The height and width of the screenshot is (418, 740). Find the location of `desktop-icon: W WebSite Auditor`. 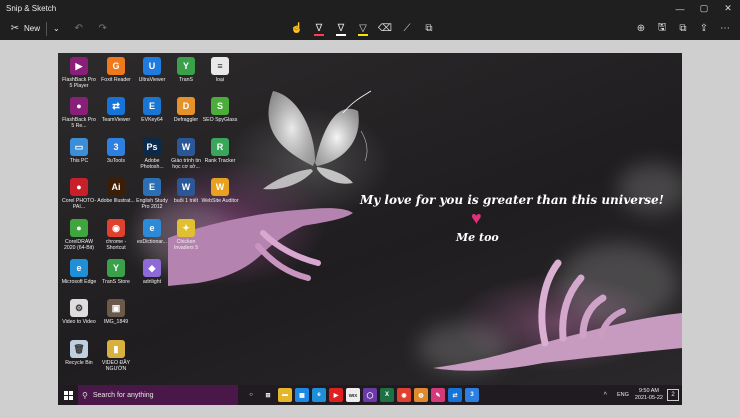

desktop-icon: W WebSite Auditor is located at coordinates (220, 191).